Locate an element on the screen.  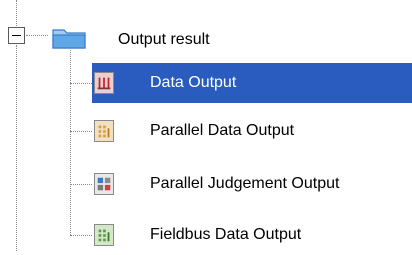
collapse-toggle is located at coordinates (16, 35).